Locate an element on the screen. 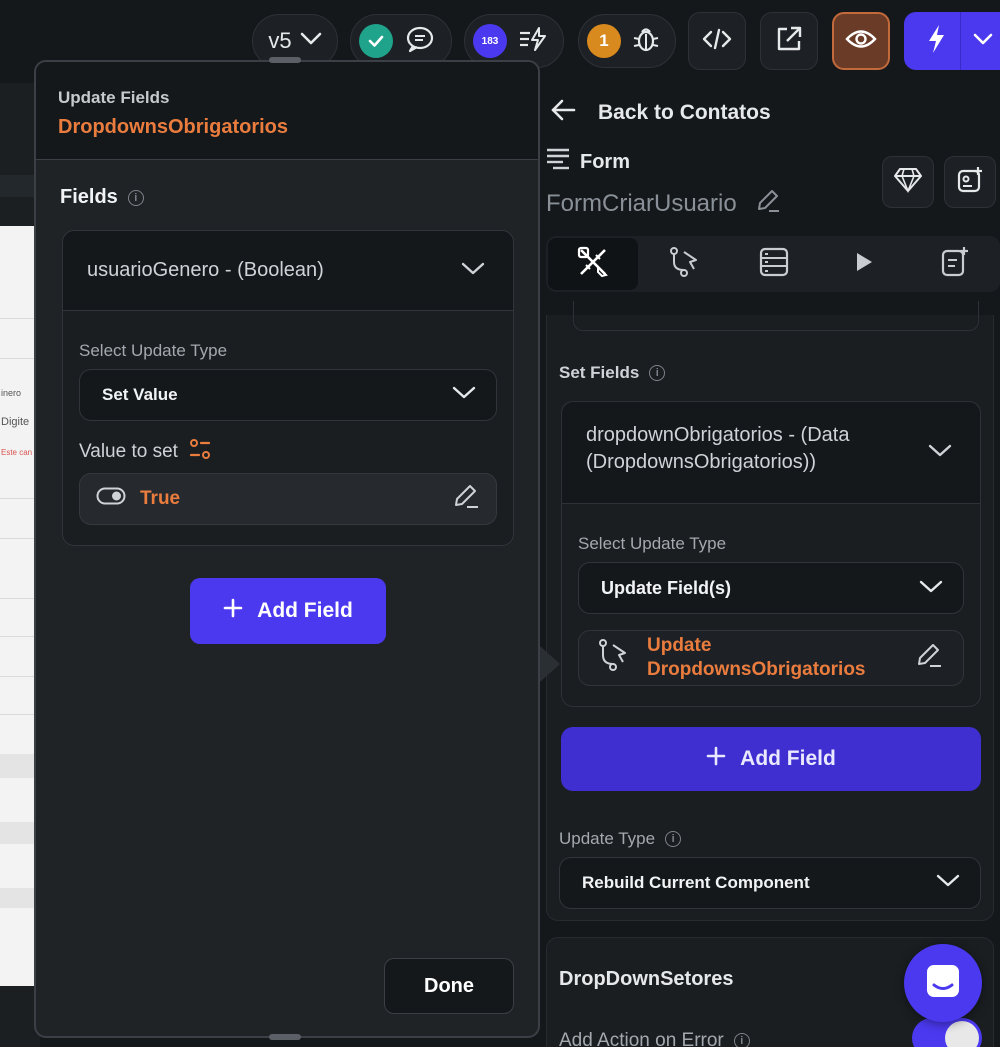  nested-action-box: Update DropdownsObrigatorios is located at coordinates (771, 658).